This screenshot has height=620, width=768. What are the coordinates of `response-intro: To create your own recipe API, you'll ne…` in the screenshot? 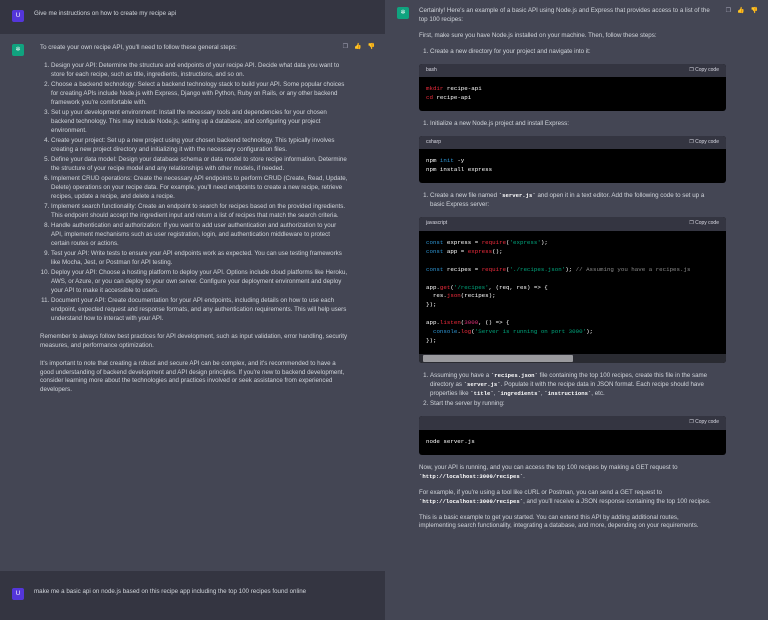 It's located at (138, 47).